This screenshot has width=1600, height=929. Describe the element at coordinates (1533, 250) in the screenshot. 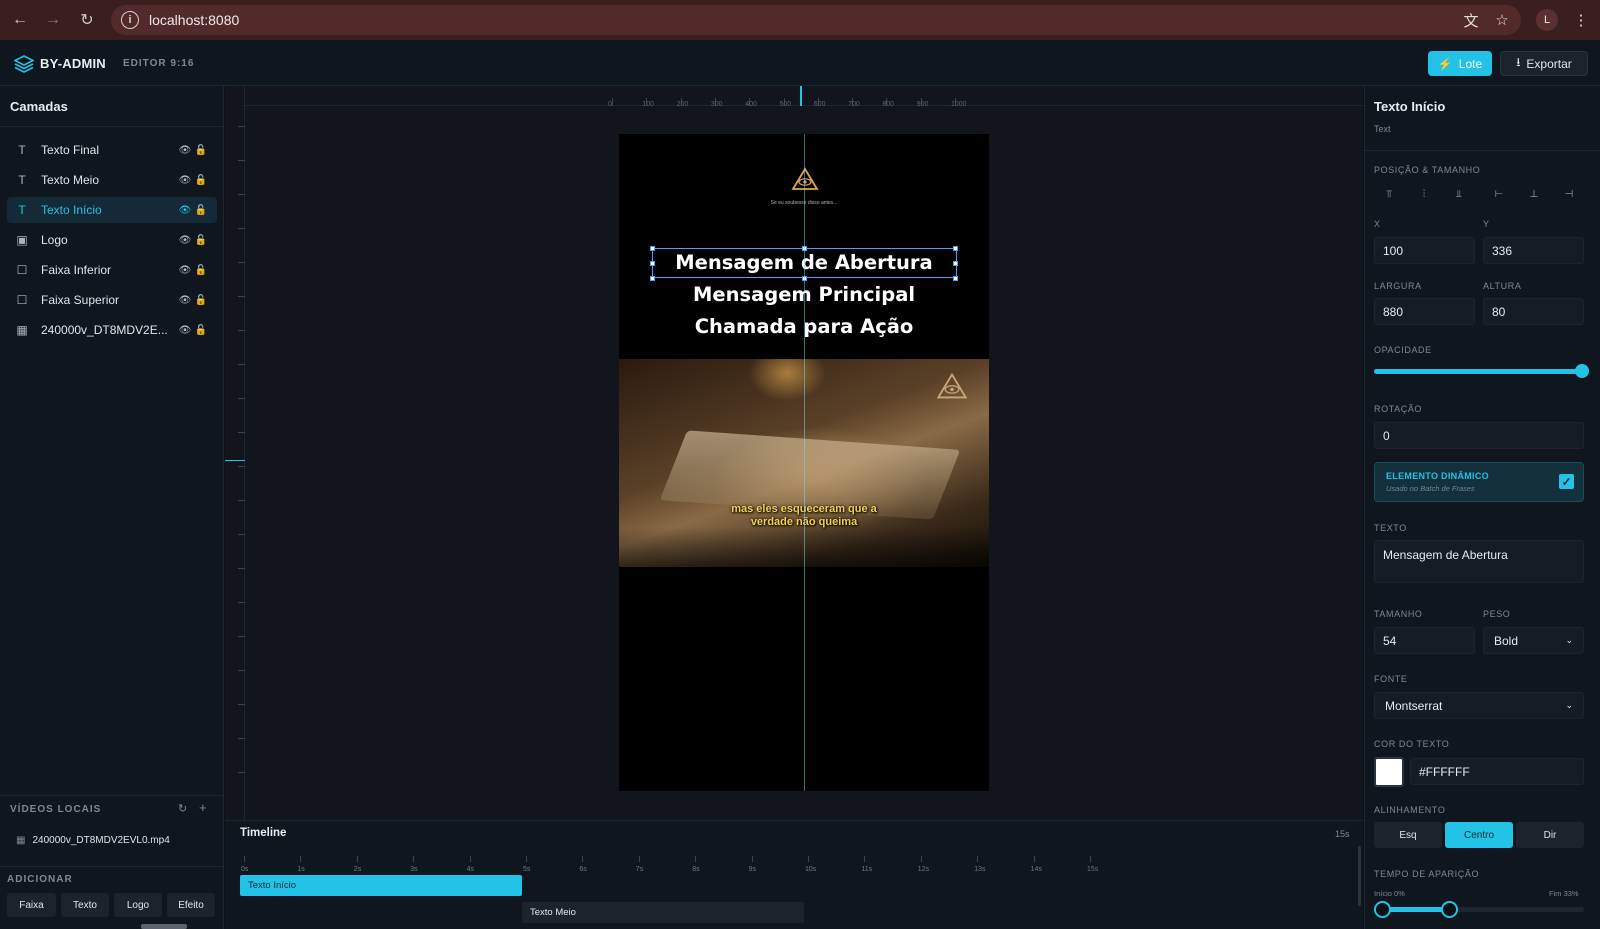

I see `y-input: 336` at that location.